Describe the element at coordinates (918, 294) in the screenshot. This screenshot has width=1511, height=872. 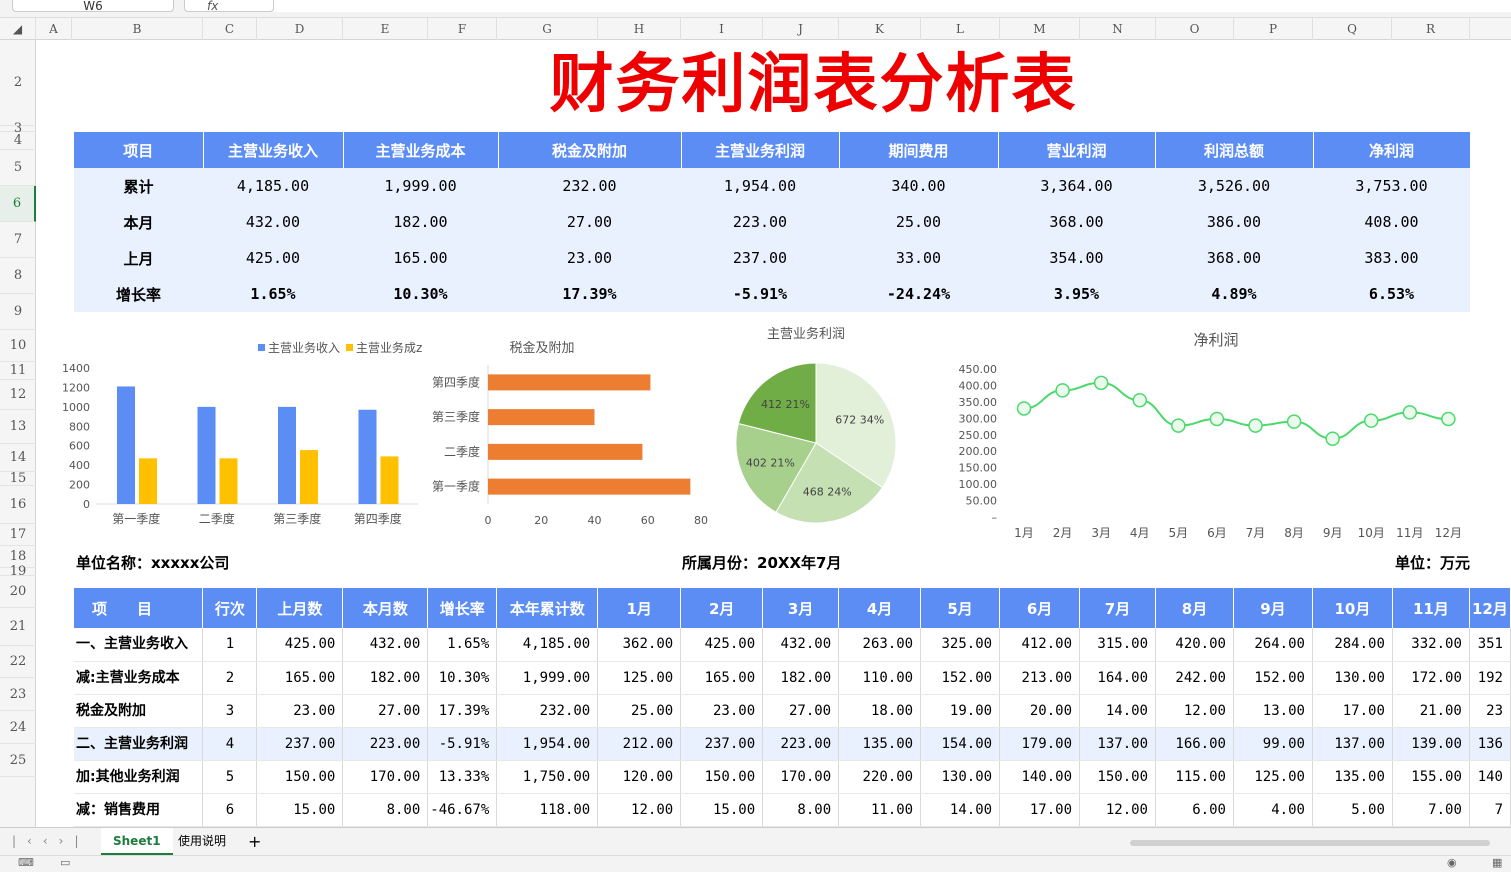
I see `summary-cell: -24.24%` at that location.